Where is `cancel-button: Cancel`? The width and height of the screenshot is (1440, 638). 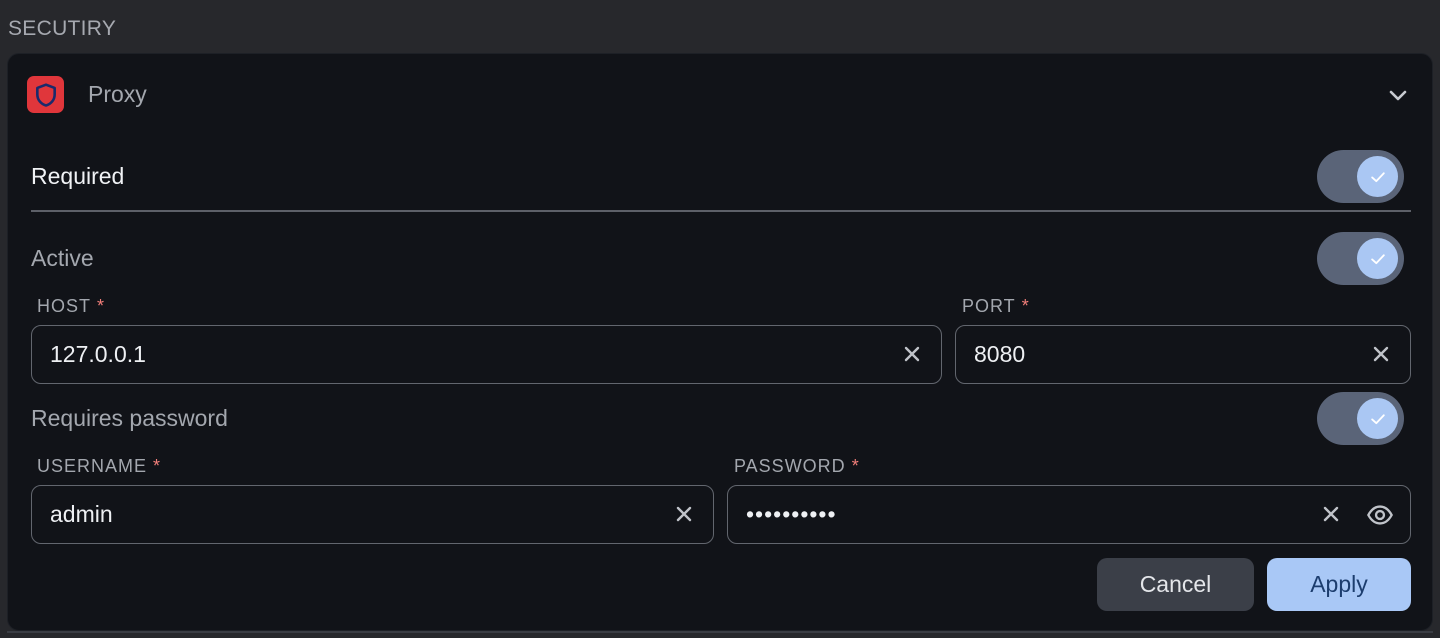 cancel-button: Cancel is located at coordinates (1175, 584).